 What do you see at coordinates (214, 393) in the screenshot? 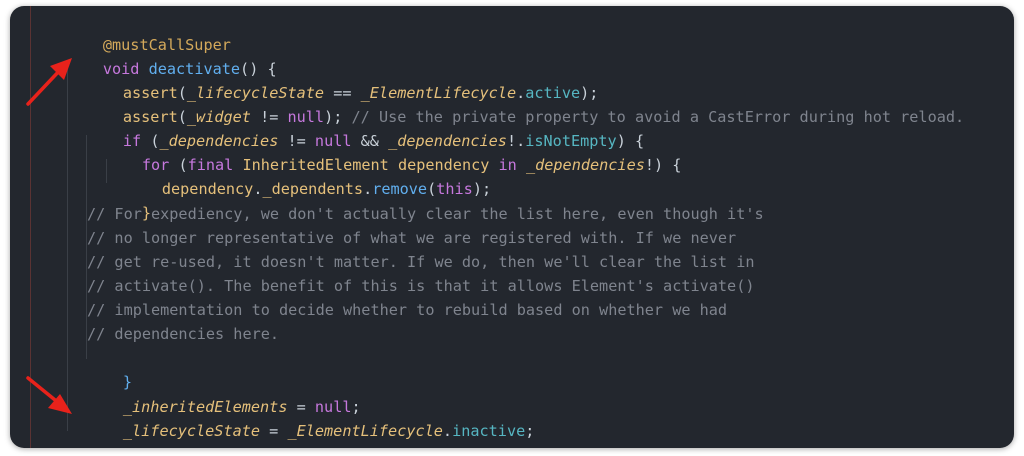
I see `code-line: _inheritedElements = null;` at bounding box center [214, 393].